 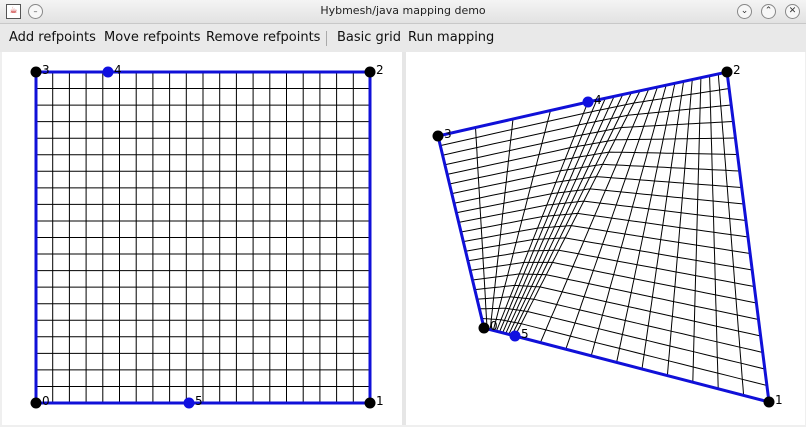 What do you see at coordinates (263, 37) in the screenshot?
I see `remove-refpoints-button: Remove refpoints` at bounding box center [263, 37].